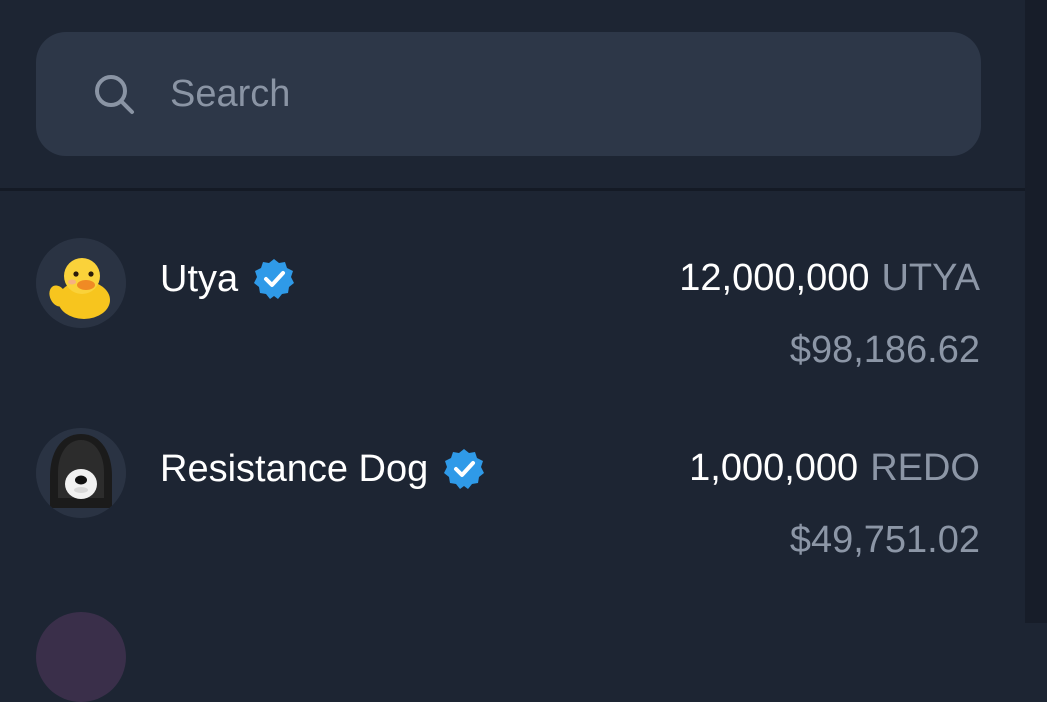 The image size is (1047, 702). What do you see at coordinates (81, 283) in the screenshot?
I see `duck-icon` at bounding box center [81, 283].